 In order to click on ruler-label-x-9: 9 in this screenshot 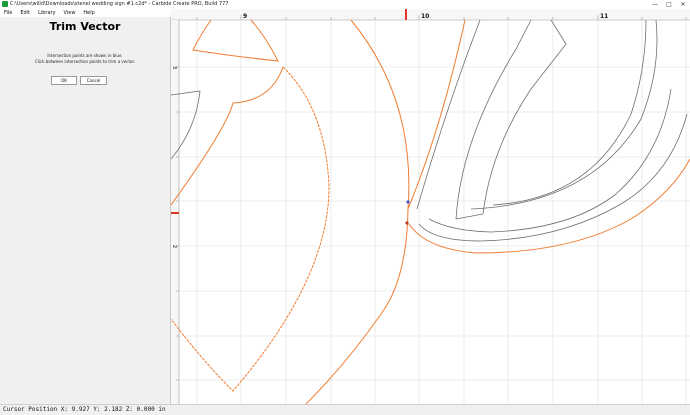, I will do `click(245, 16)`.